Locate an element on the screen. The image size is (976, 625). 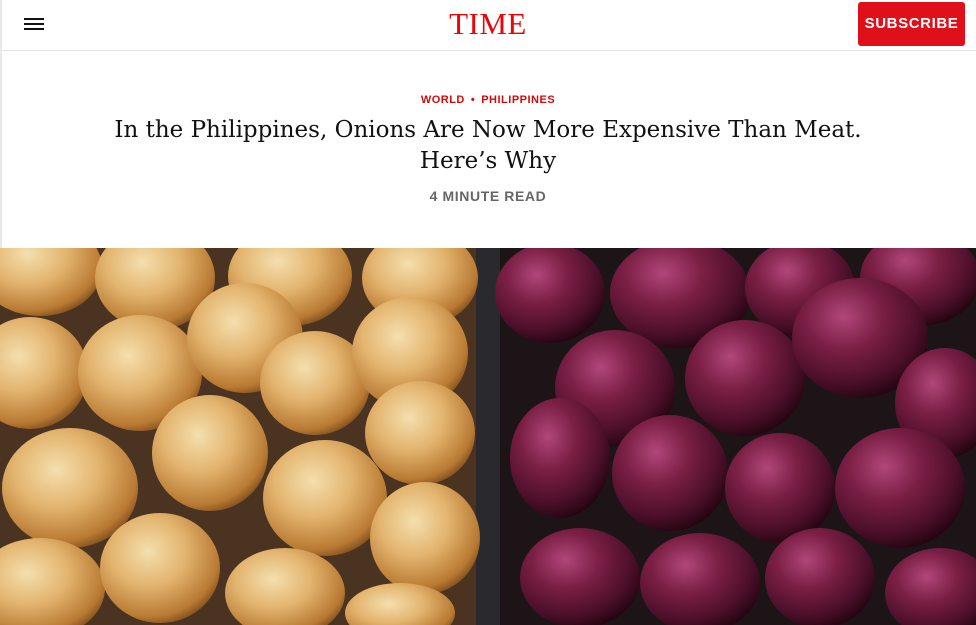
time-logo: TIME is located at coordinates (488, 24).